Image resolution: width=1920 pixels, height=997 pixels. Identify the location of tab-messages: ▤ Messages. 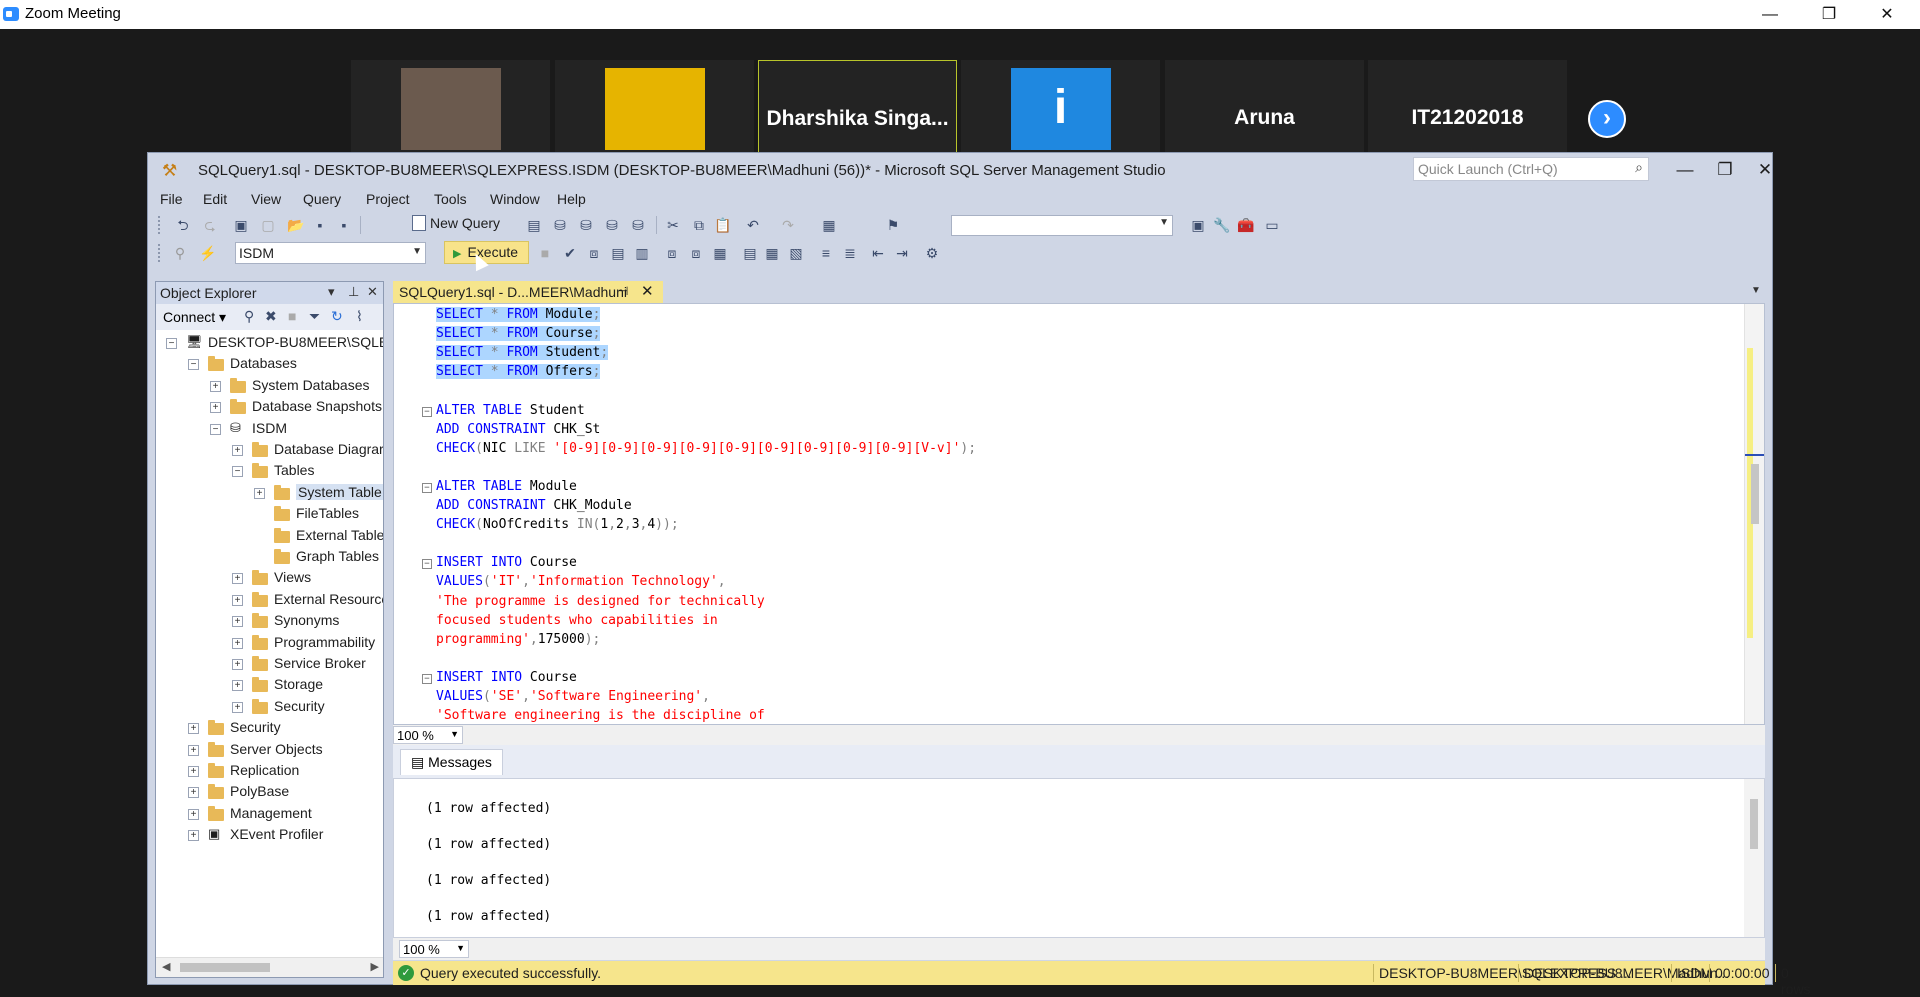
(451, 762).